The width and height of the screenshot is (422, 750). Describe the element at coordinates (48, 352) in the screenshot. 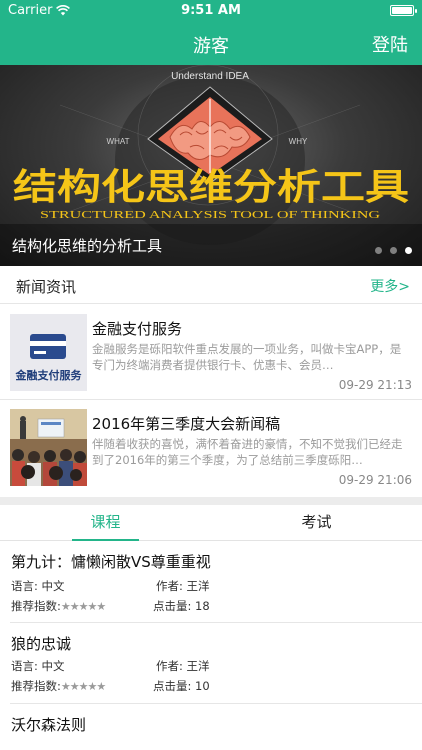

I see `news-thumbnail: 金融支付服务` at that location.